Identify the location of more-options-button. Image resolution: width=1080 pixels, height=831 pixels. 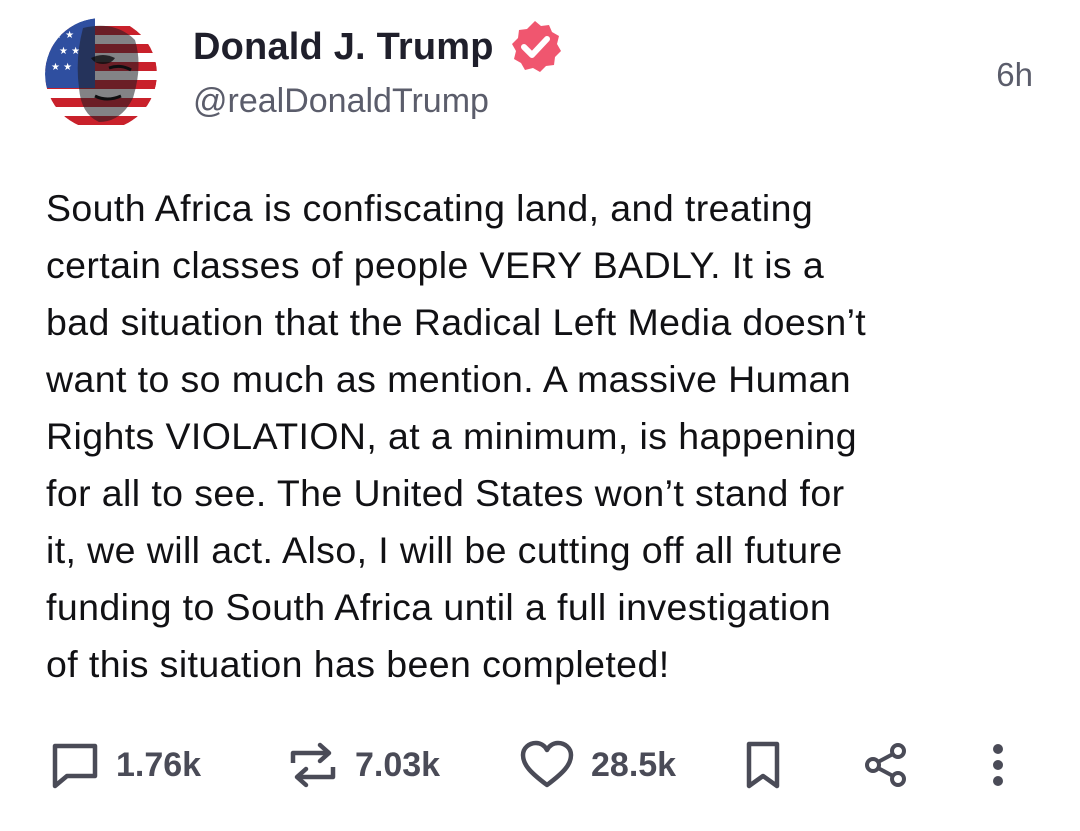
(998, 765).